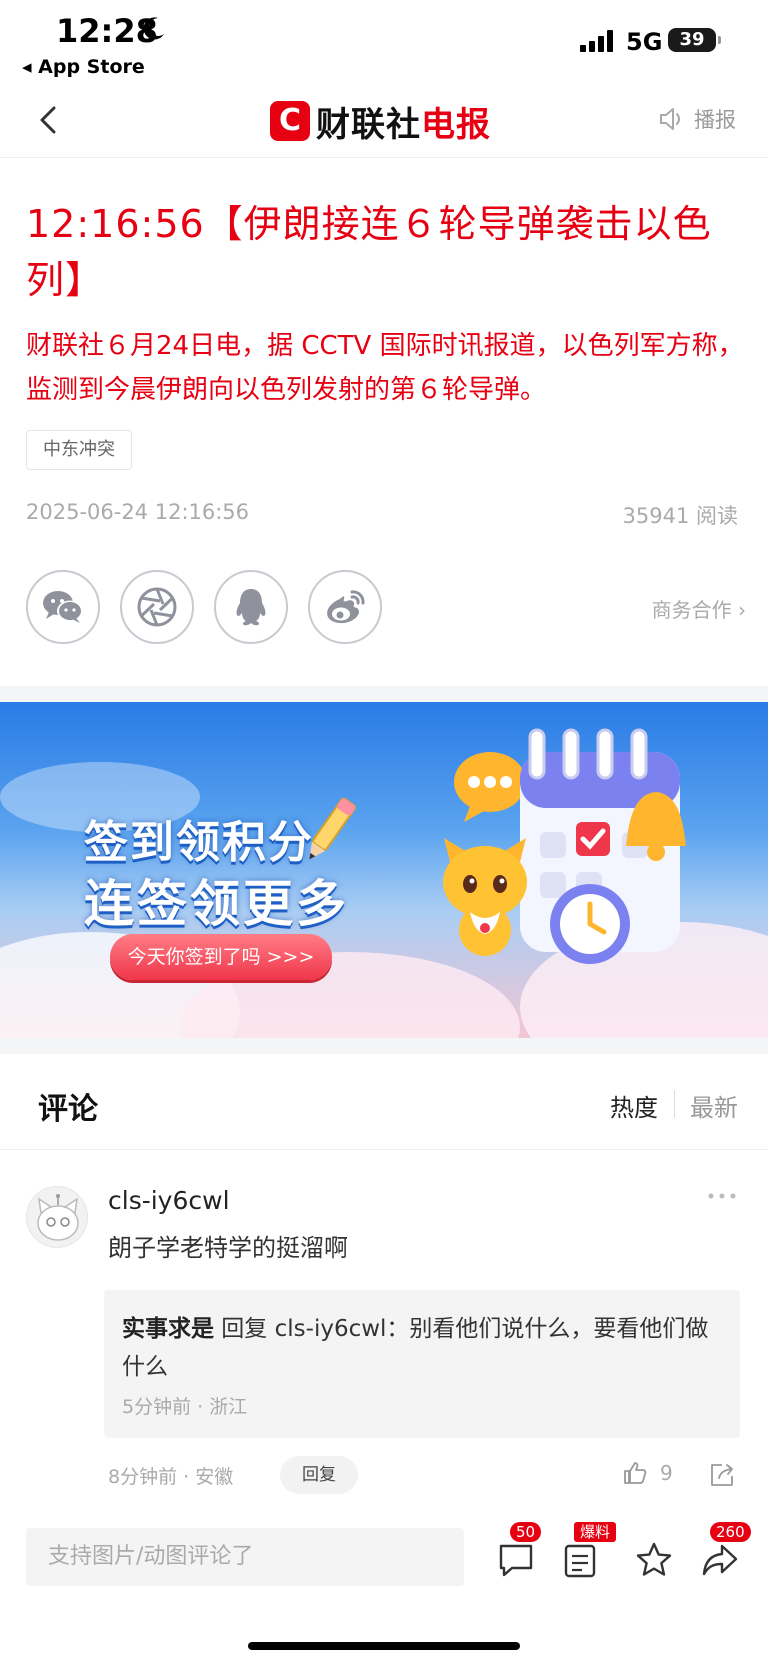  Describe the element at coordinates (647, 1473) in the screenshot. I see `like-button: 9` at that location.